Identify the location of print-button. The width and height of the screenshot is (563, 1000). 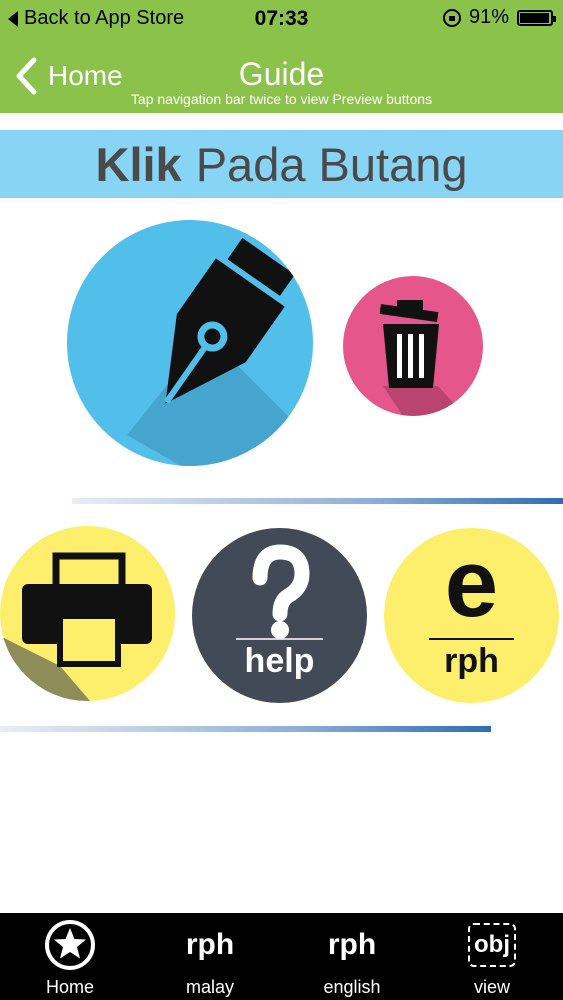
(87, 613).